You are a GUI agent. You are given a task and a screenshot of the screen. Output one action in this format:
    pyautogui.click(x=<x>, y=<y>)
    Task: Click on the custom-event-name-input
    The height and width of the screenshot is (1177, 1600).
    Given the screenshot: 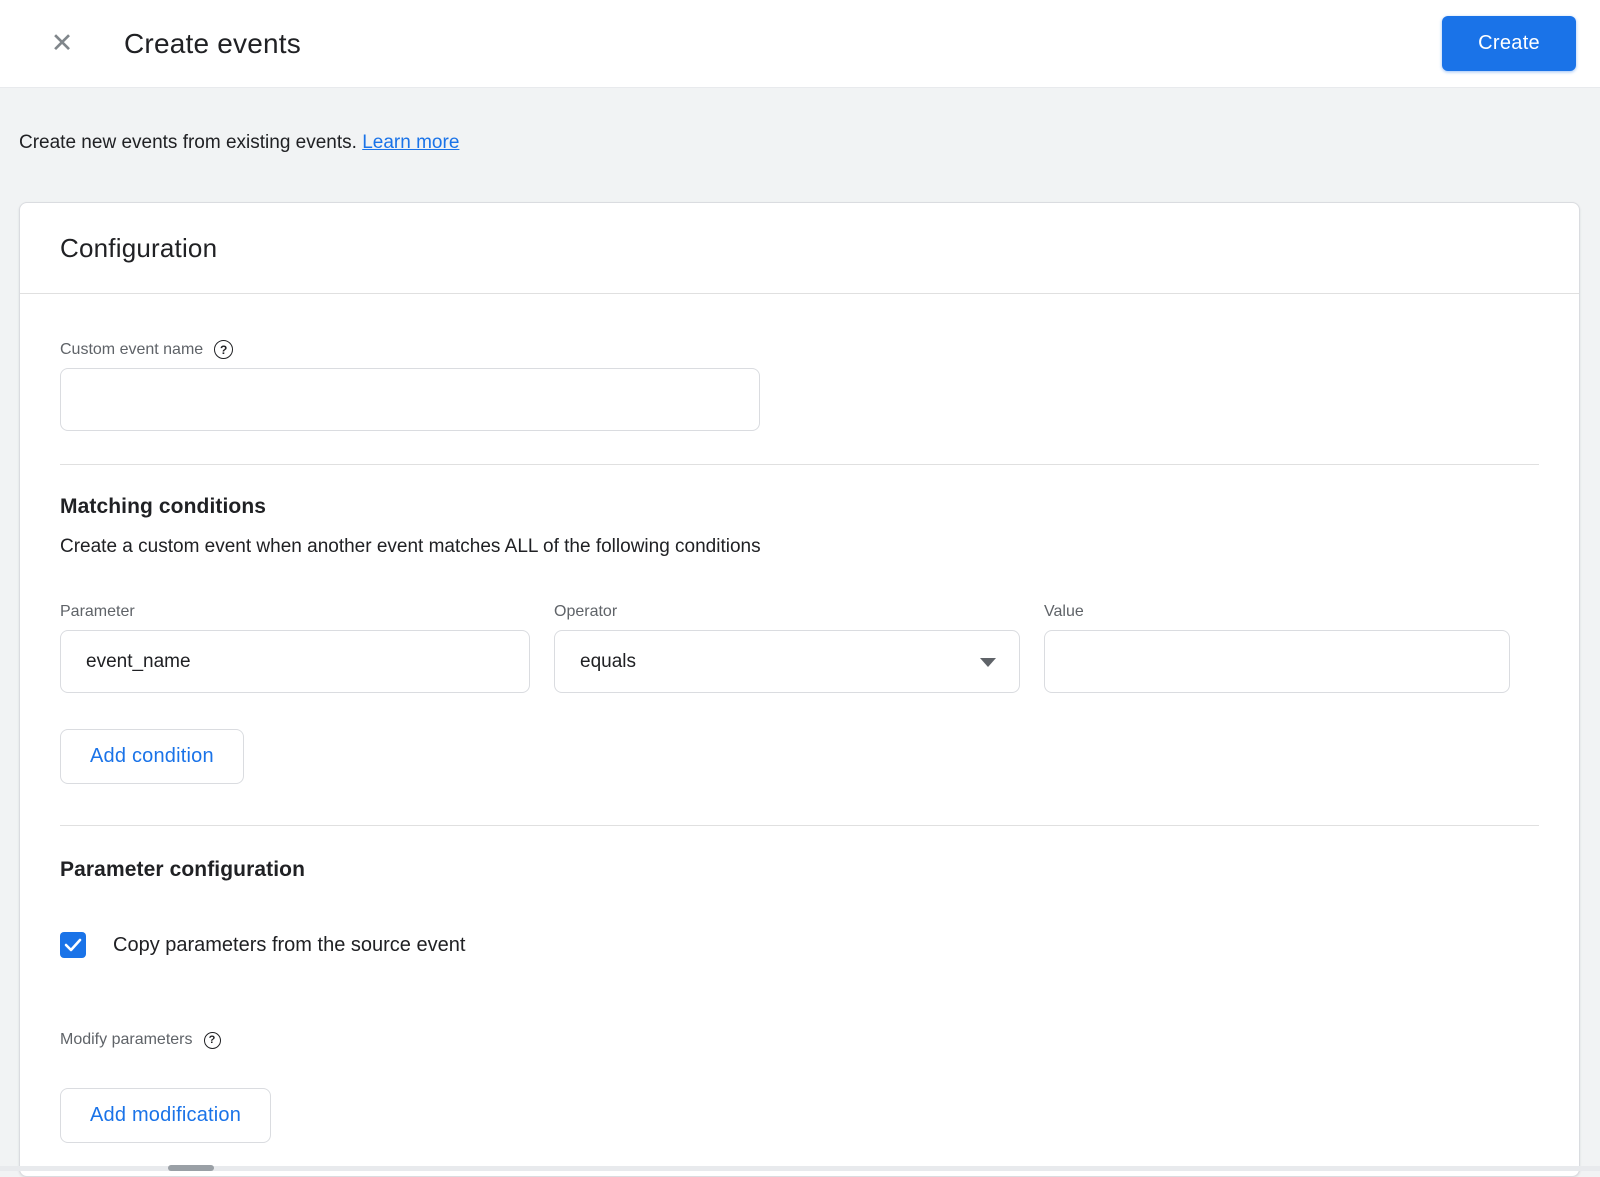 What is the action you would take?
    pyautogui.click(x=410, y=399)
    